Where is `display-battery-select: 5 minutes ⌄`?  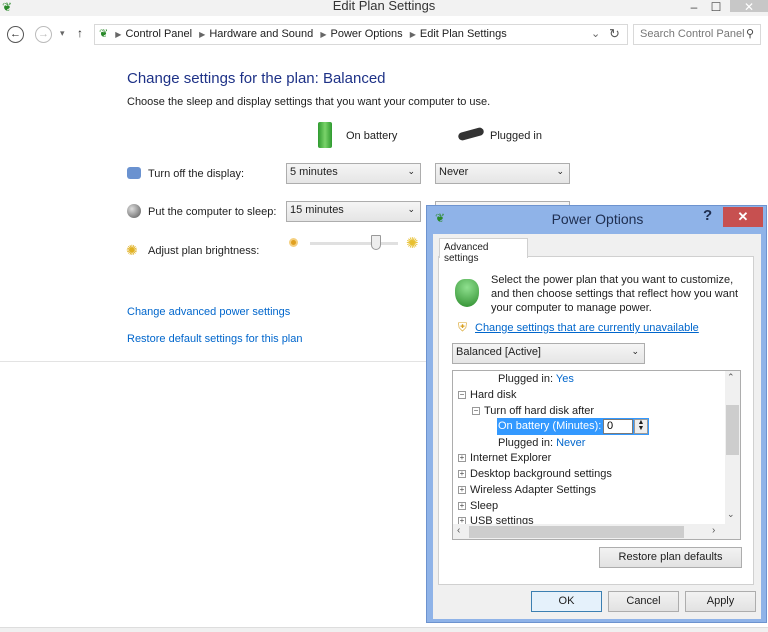 display-battery-select: 5 minutes ⌄ is located at coordinates (353, 173).